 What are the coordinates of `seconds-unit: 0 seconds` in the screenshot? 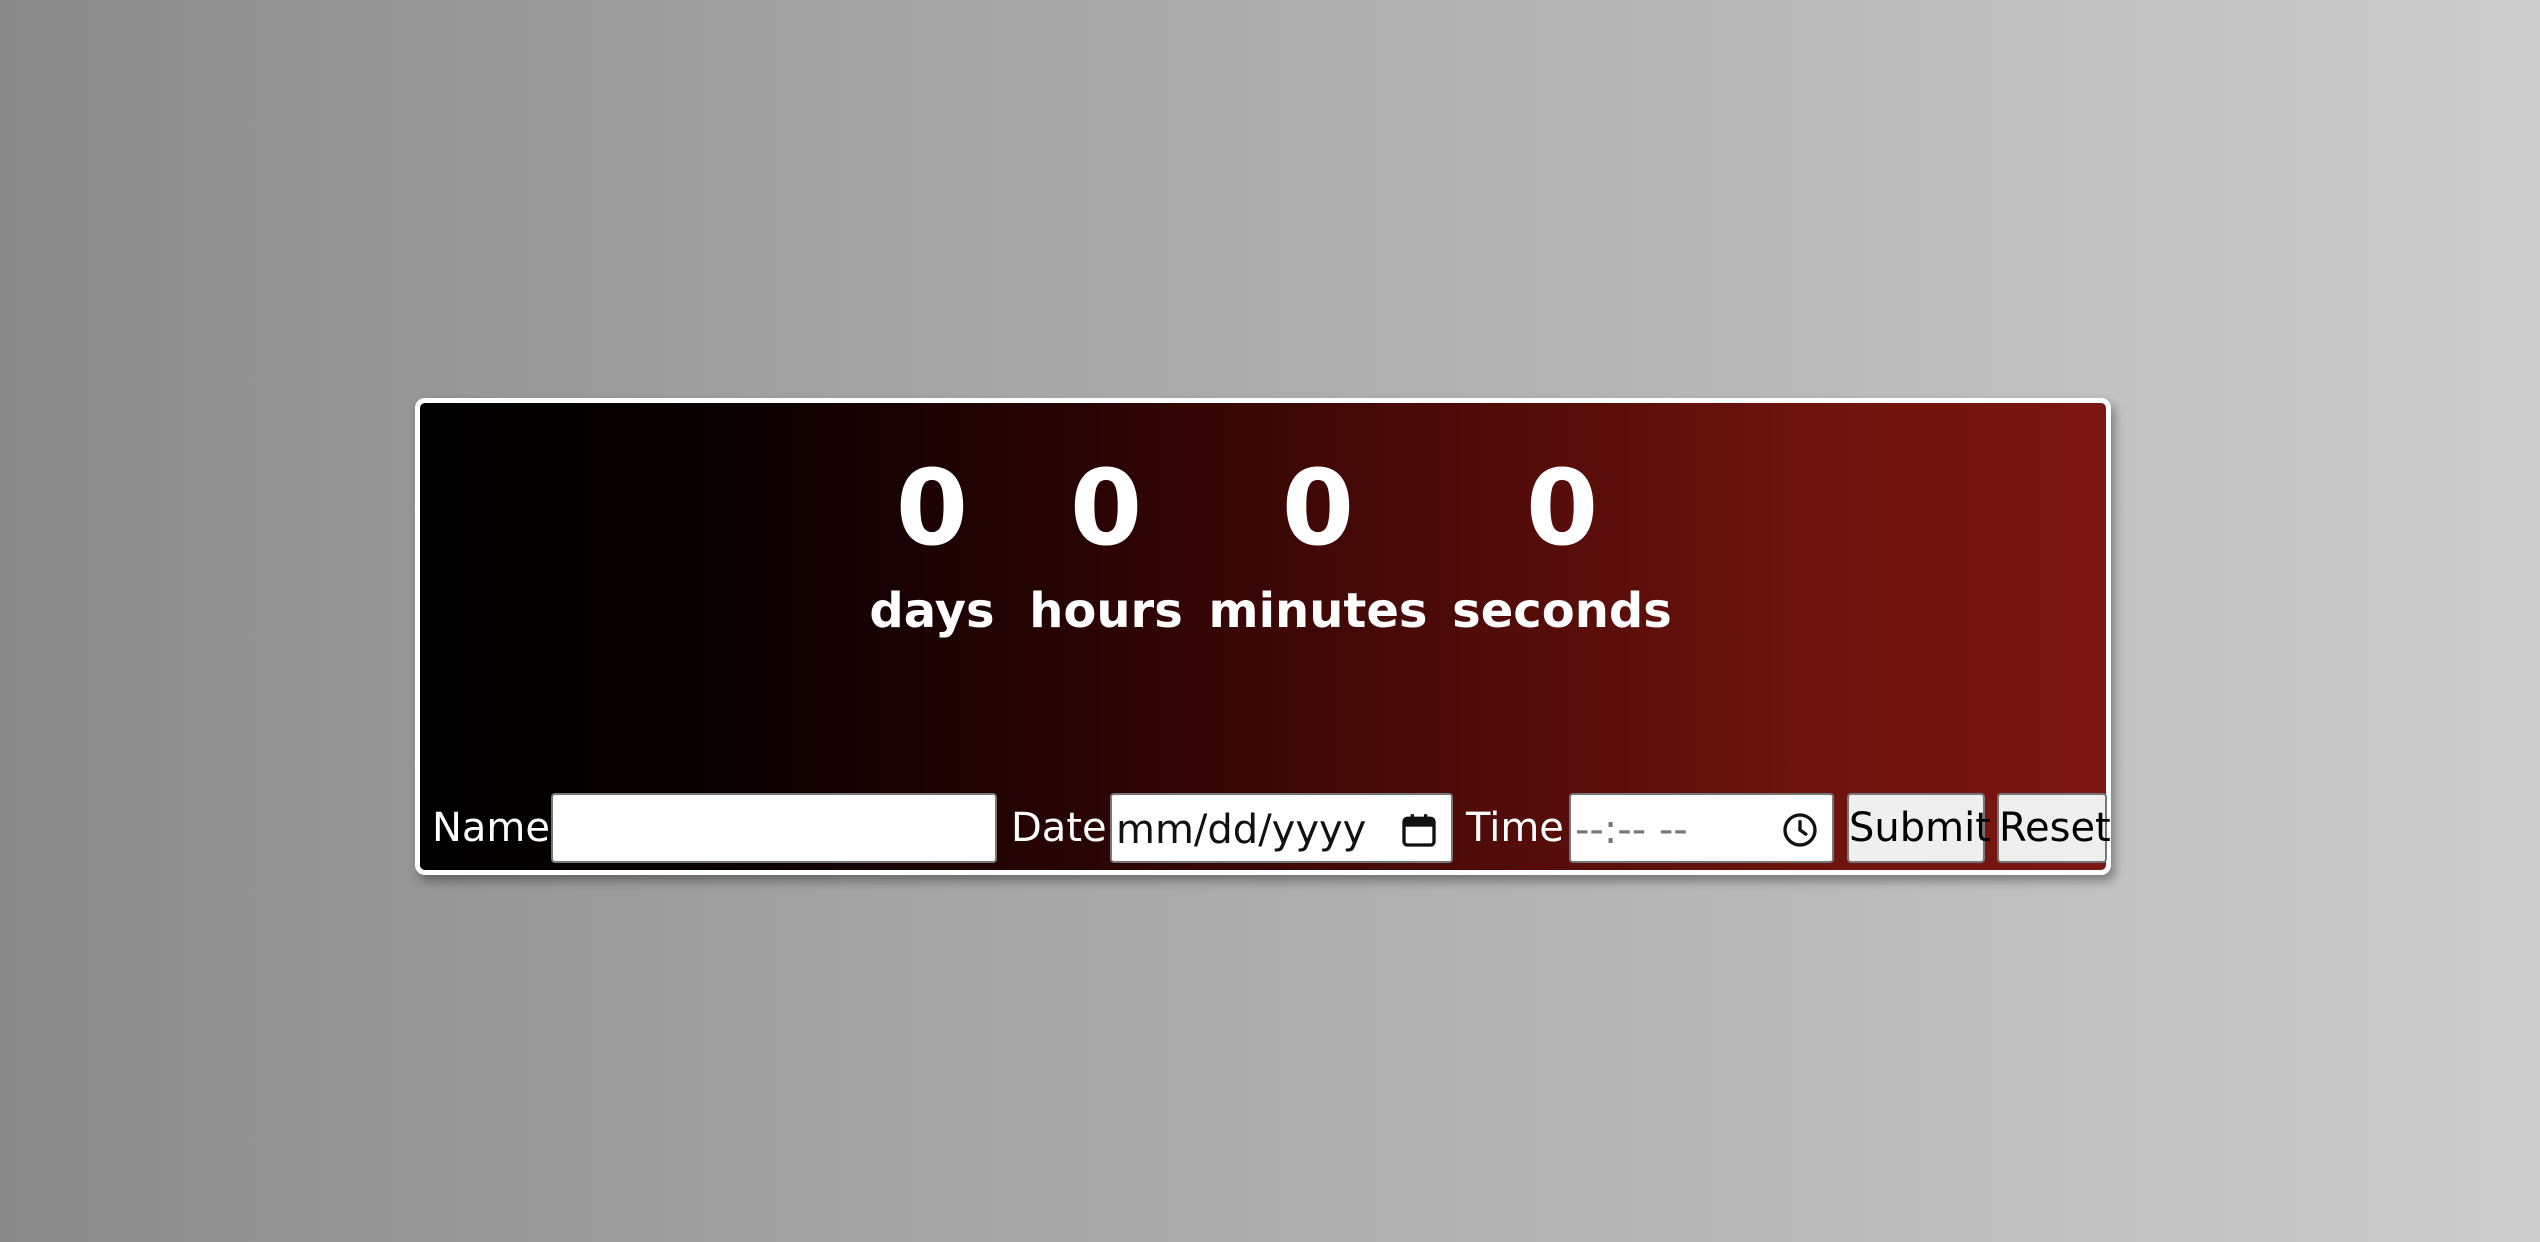 It's located at (1562, 542).